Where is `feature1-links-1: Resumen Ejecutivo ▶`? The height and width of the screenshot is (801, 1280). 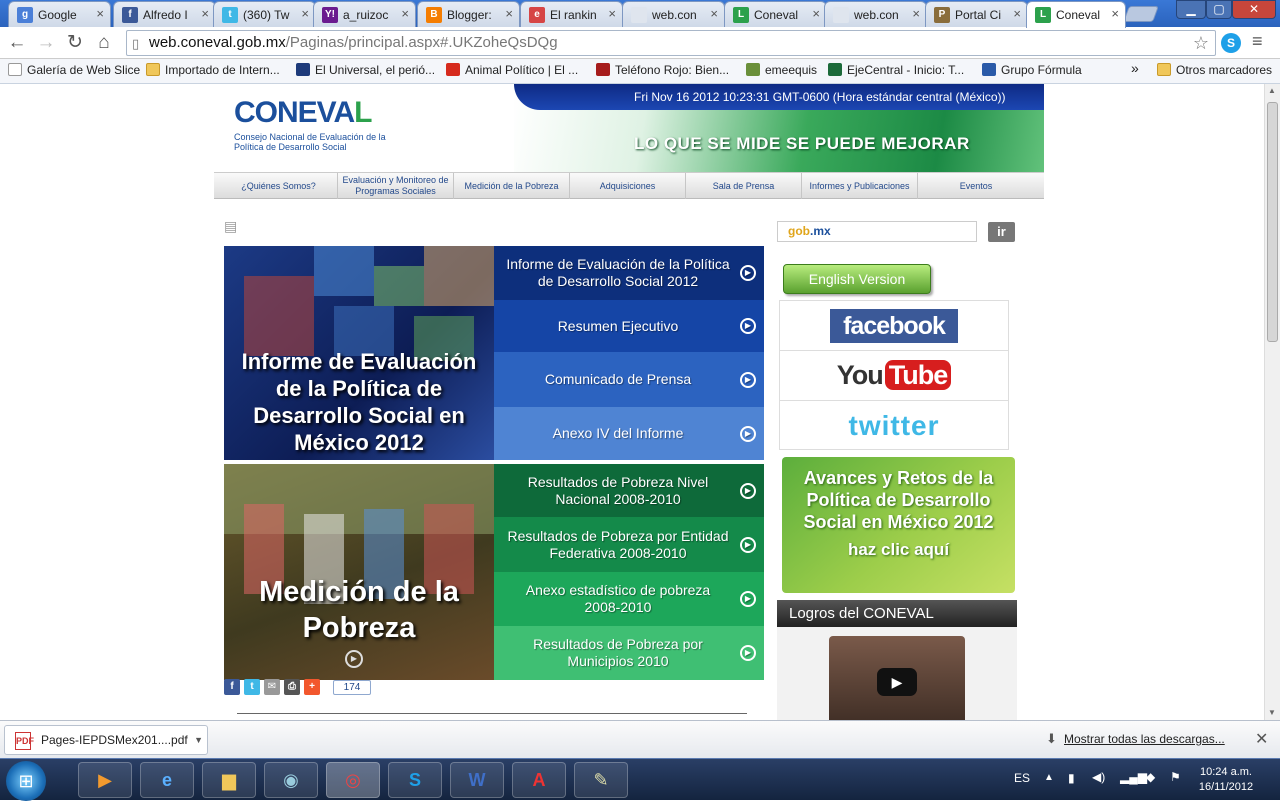 feature1-links-1: Resumen Ejecutivo ▶ is located at coordinates (629, 326).